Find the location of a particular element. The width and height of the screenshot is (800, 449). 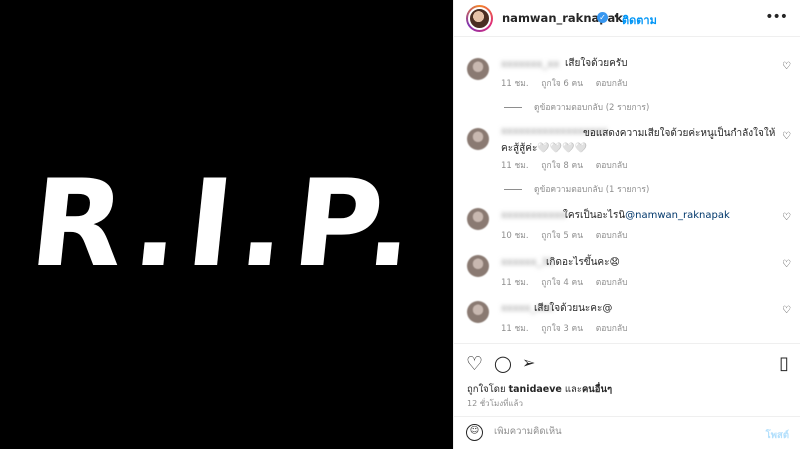

comment-meta: 11 ชม. ถูกใจ 6 คน ตอบกลับ is located at coordinates (569, 83).